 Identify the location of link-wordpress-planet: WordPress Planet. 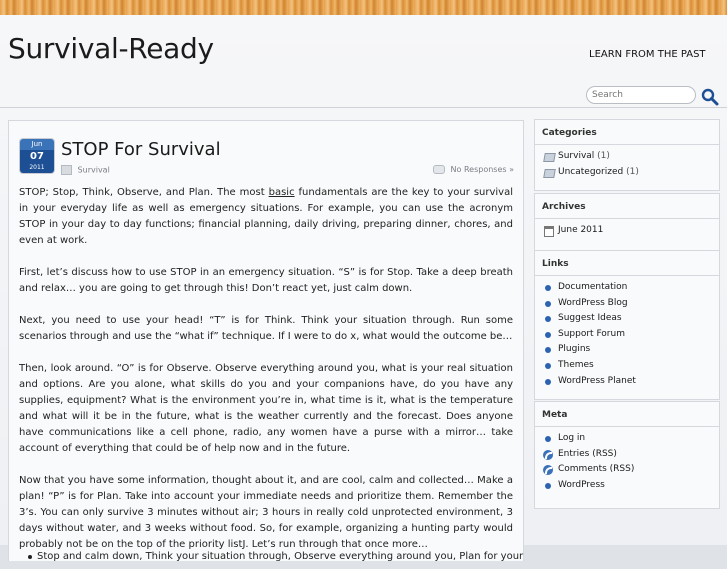
(597, 381).